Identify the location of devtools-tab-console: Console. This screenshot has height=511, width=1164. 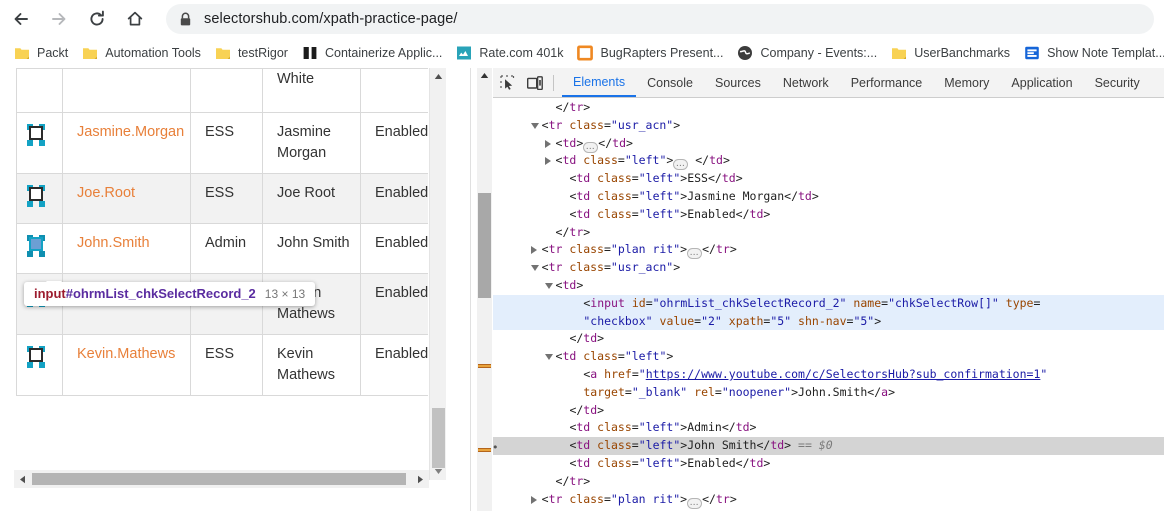
(670, 82).